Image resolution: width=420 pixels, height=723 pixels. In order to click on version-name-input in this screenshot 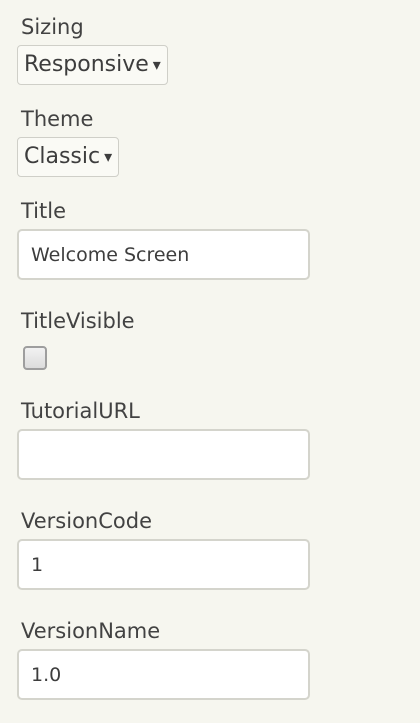, I will do `click(163, 674)`.